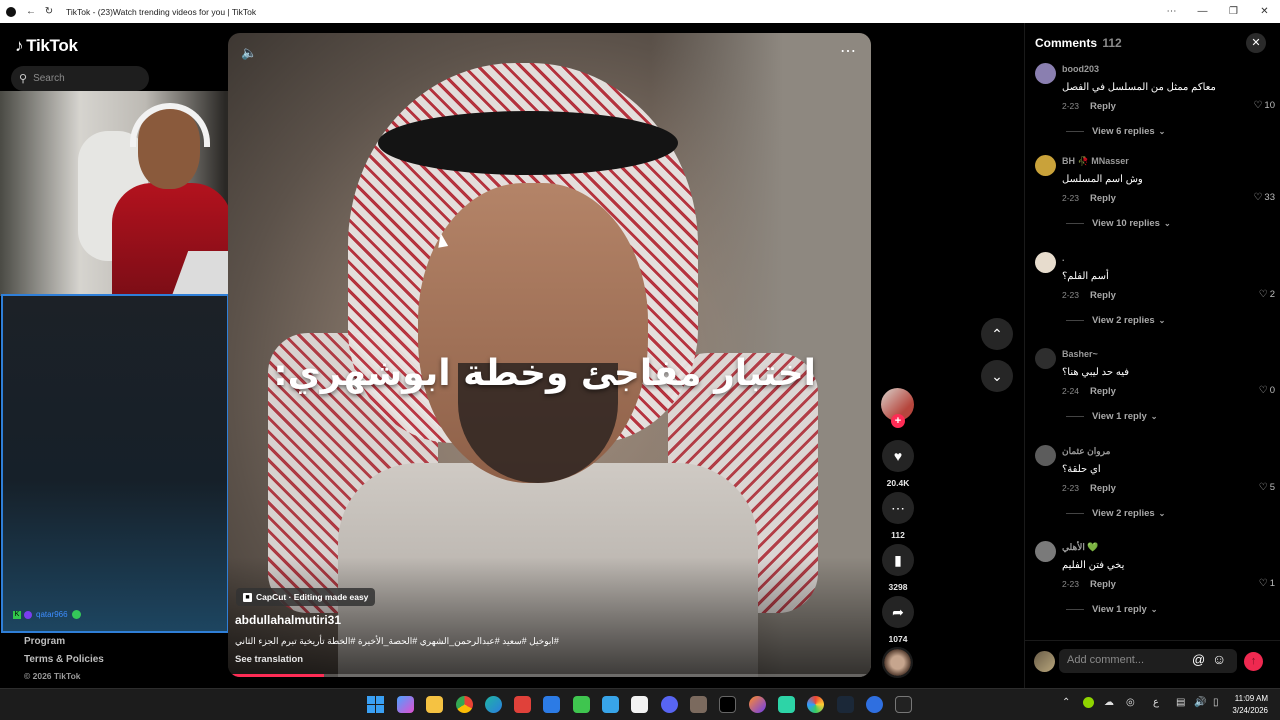  I want to click on see-translation-link: See translation, so click(269, 659).